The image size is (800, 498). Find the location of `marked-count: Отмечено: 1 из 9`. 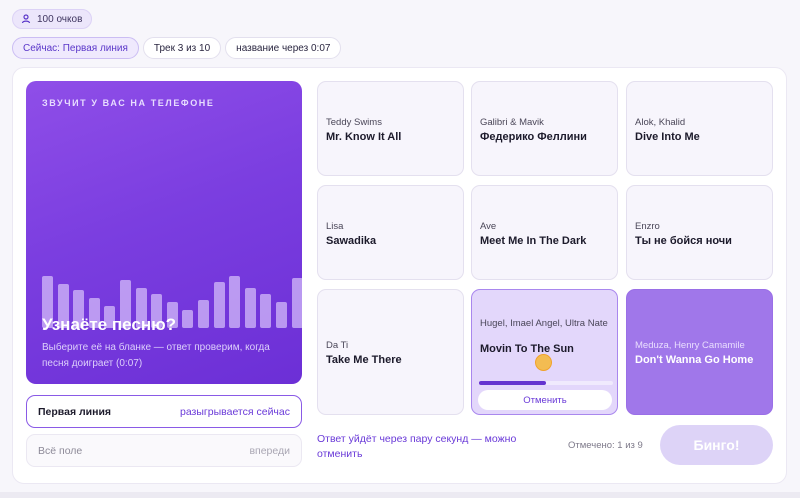

marked-count: Отмечено: 1 из 9 is located at coordinates (605, 445).